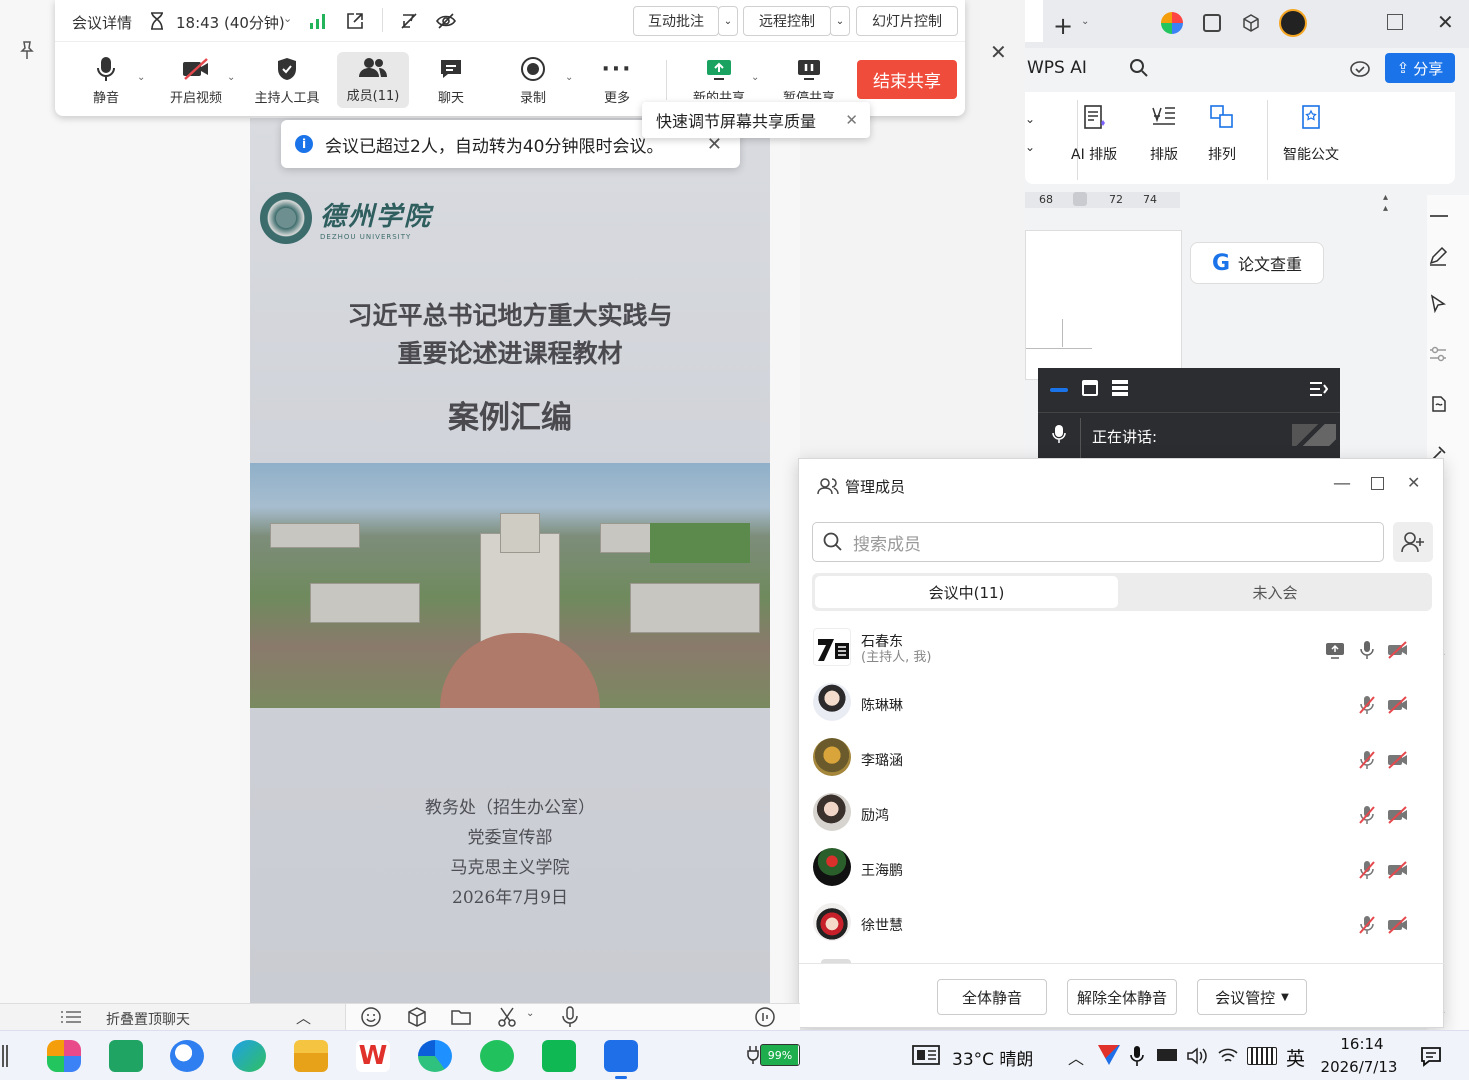  I want to click on wifi-icon, so click(1228, 1056).